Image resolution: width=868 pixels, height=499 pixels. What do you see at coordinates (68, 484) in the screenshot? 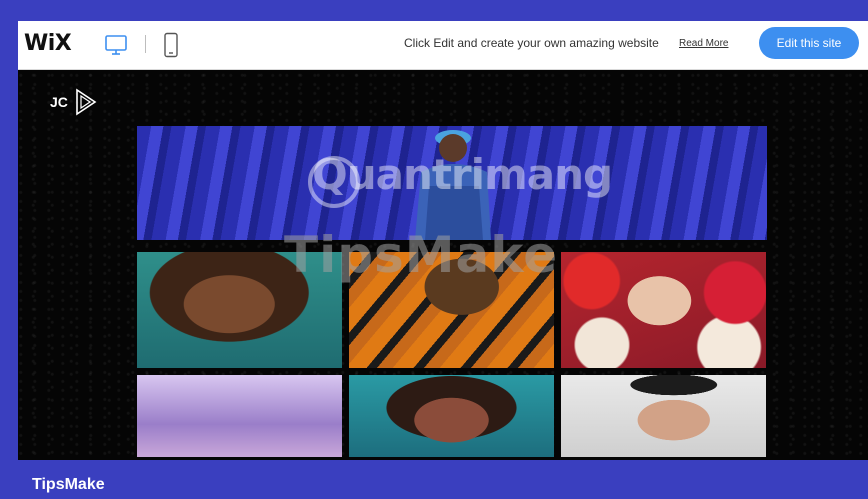
I see `footer-brand: TipsMake` at bounding box center [68, 484].